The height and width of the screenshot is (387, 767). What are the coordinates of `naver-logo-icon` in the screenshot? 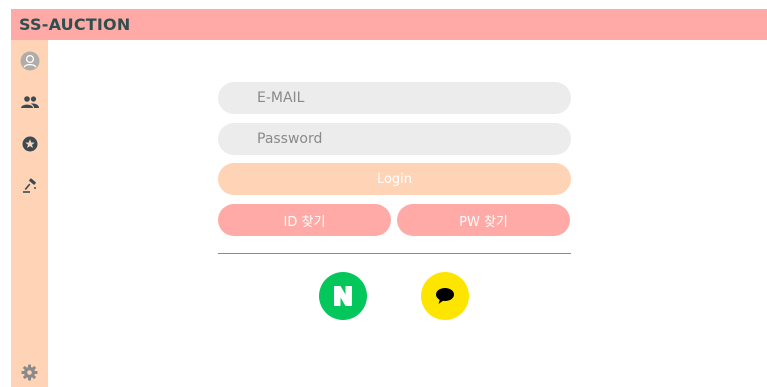 It's located at (343, 296).